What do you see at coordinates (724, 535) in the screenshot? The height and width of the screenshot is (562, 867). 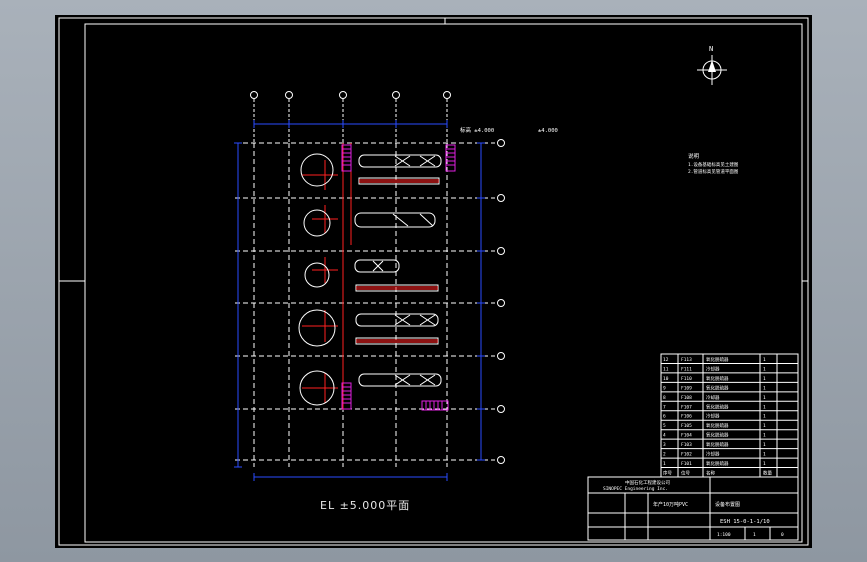 I see `drawing-scale: 1:100` at bounding box center [724, 535].